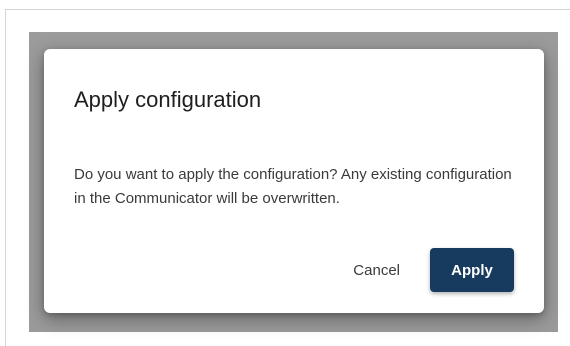 The height and width of the screenshot is (346, 570). I want to click on page-border-top, so click(287, 9).